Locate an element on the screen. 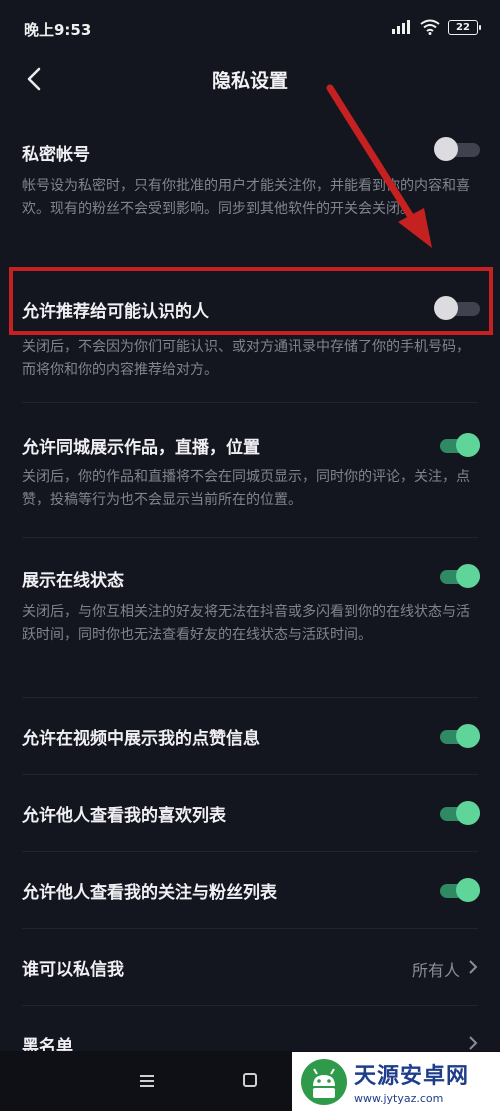 This screenshot has width=500, height=1111. page-title: 隐私设置 is located at coordinates (249, 81).